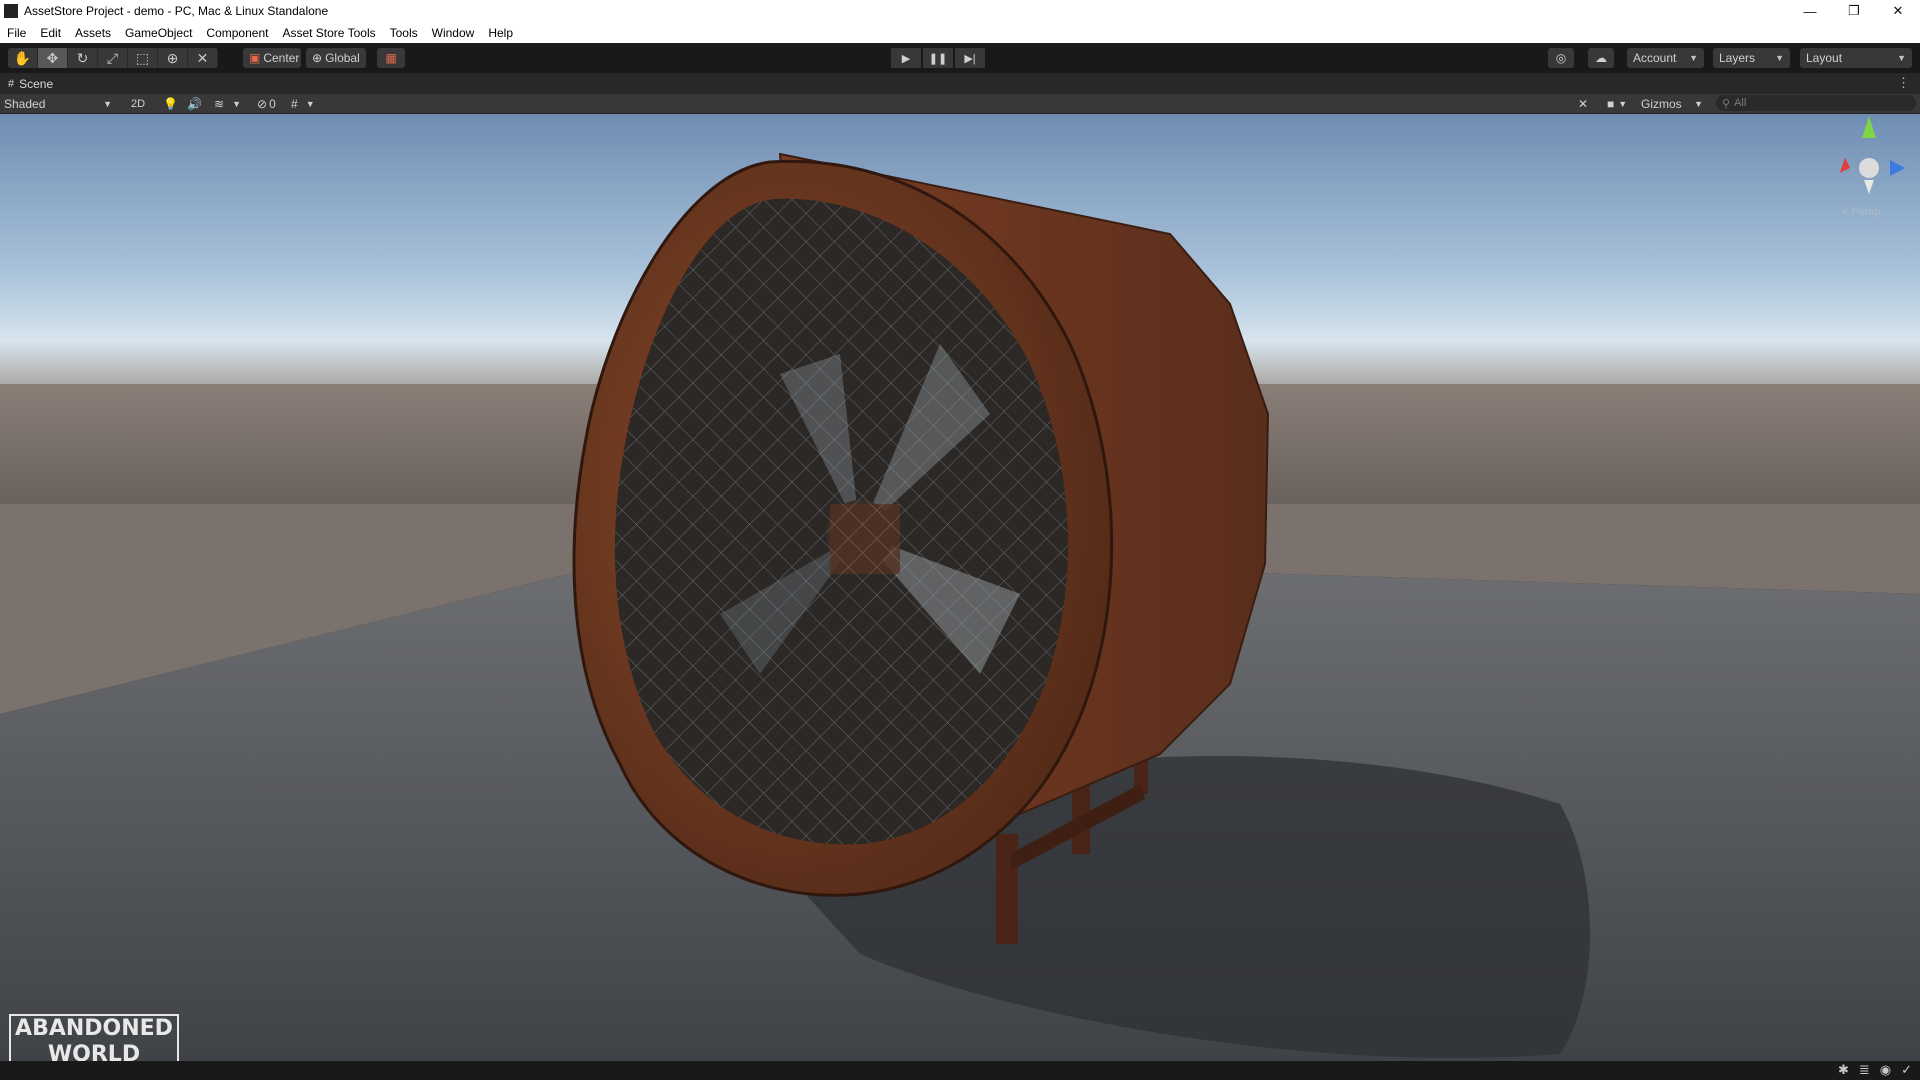 The height and width of the screenshot is (1080, 1920). I want to click on close-button: ✕, so click(1898, 11).